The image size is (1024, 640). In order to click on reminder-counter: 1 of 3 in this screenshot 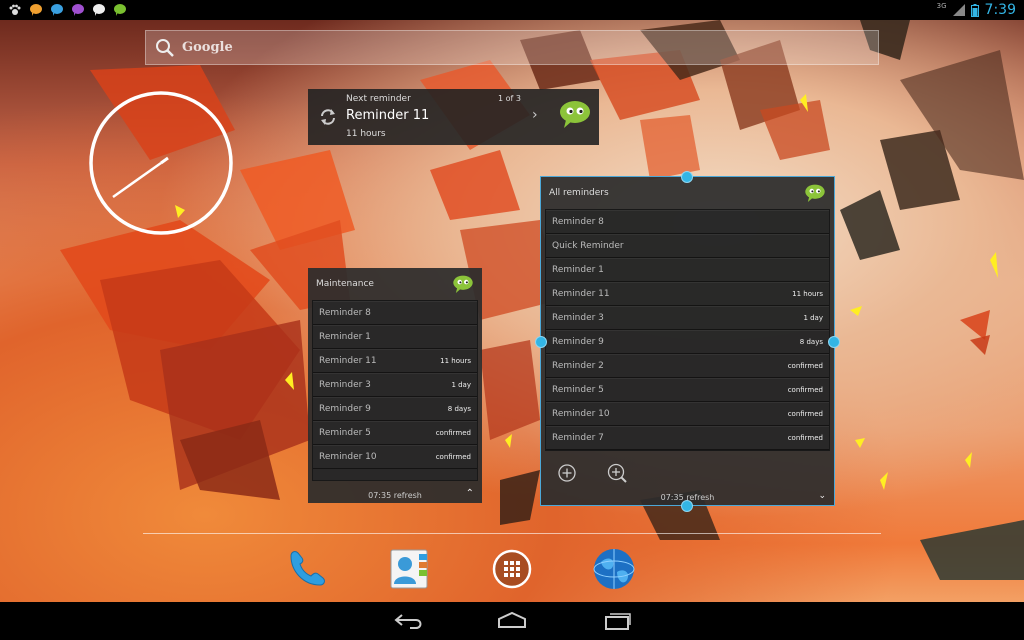, I will do `click(509, 98)`.